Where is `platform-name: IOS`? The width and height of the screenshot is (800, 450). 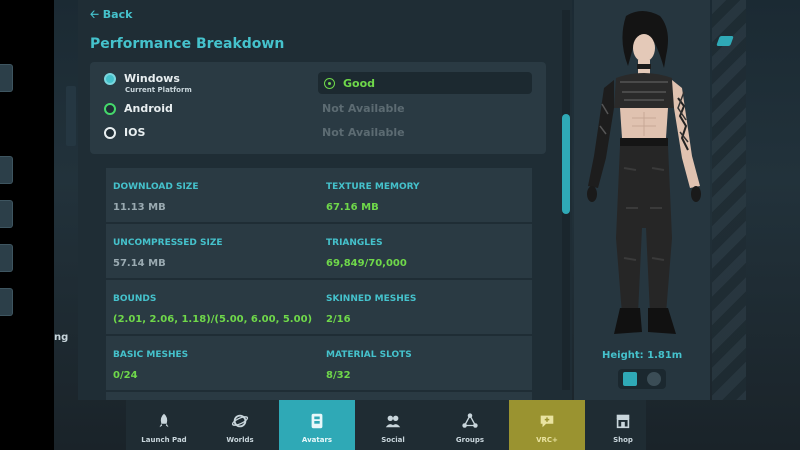
platform-name: IOS is located at coordinates (135, 132).